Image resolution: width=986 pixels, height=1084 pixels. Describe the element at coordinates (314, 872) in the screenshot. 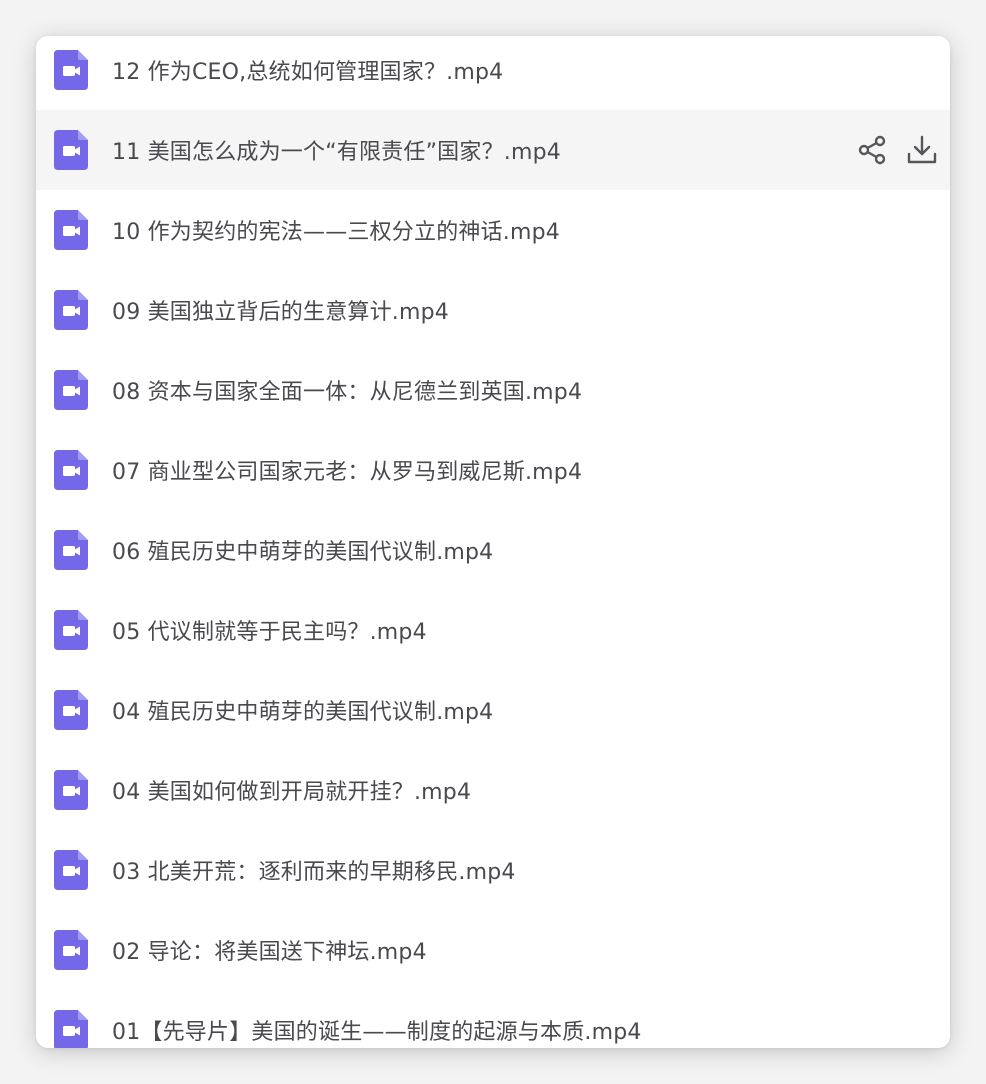

I see `file-name: 03 北美开荒：逐利而来的早期移民.mp4` at that location.